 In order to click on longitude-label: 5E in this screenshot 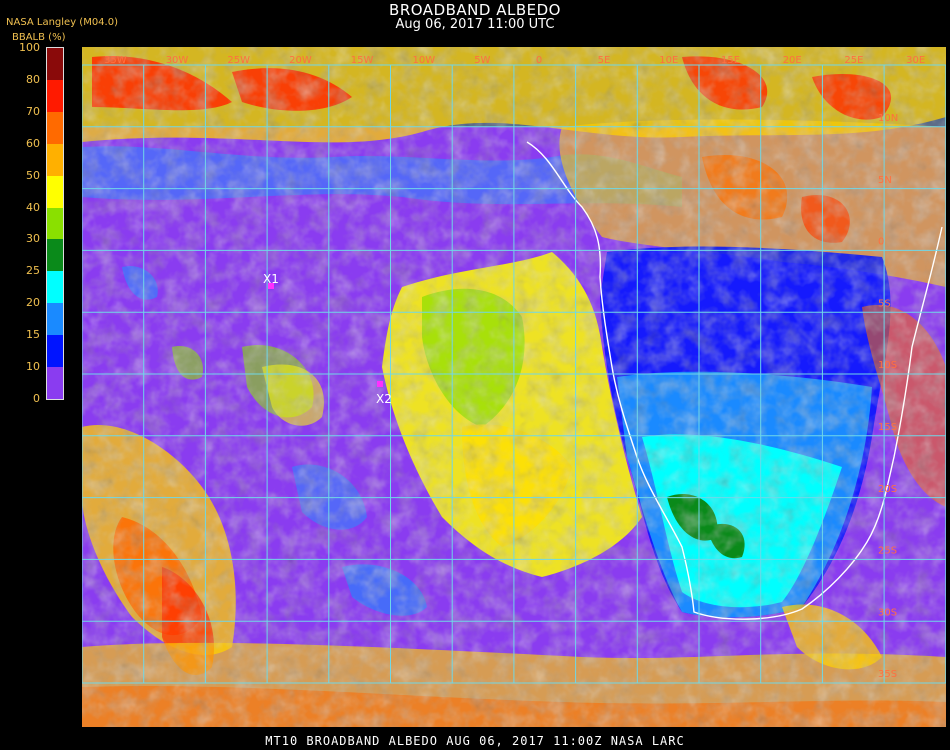, I will do `click(604, 60)`.